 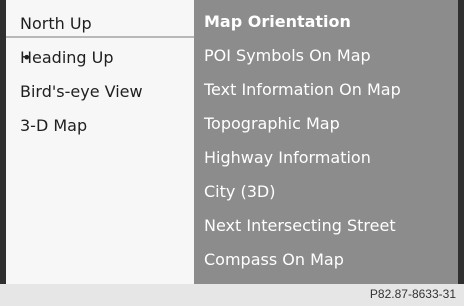 I want to click on option-label: 3-D Map, so click(x=54, y=125).